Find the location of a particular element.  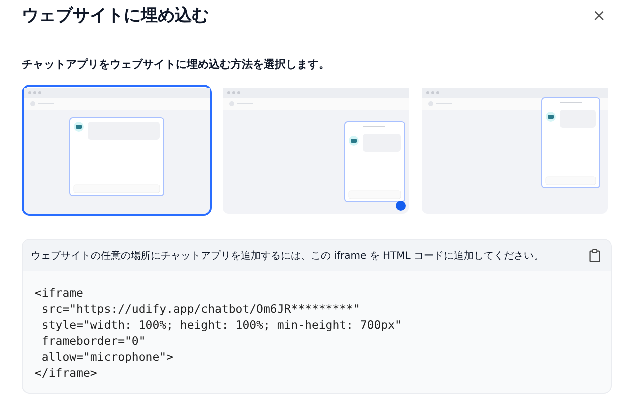

code-snippet: <iframe src="https://udify.app/chatbot/Om6JR*********" style="width: 100%; height: 100%; min-height: 700px" frameborder="0" allow="microphone"> </iframe> is located at coordinates (218, 333).